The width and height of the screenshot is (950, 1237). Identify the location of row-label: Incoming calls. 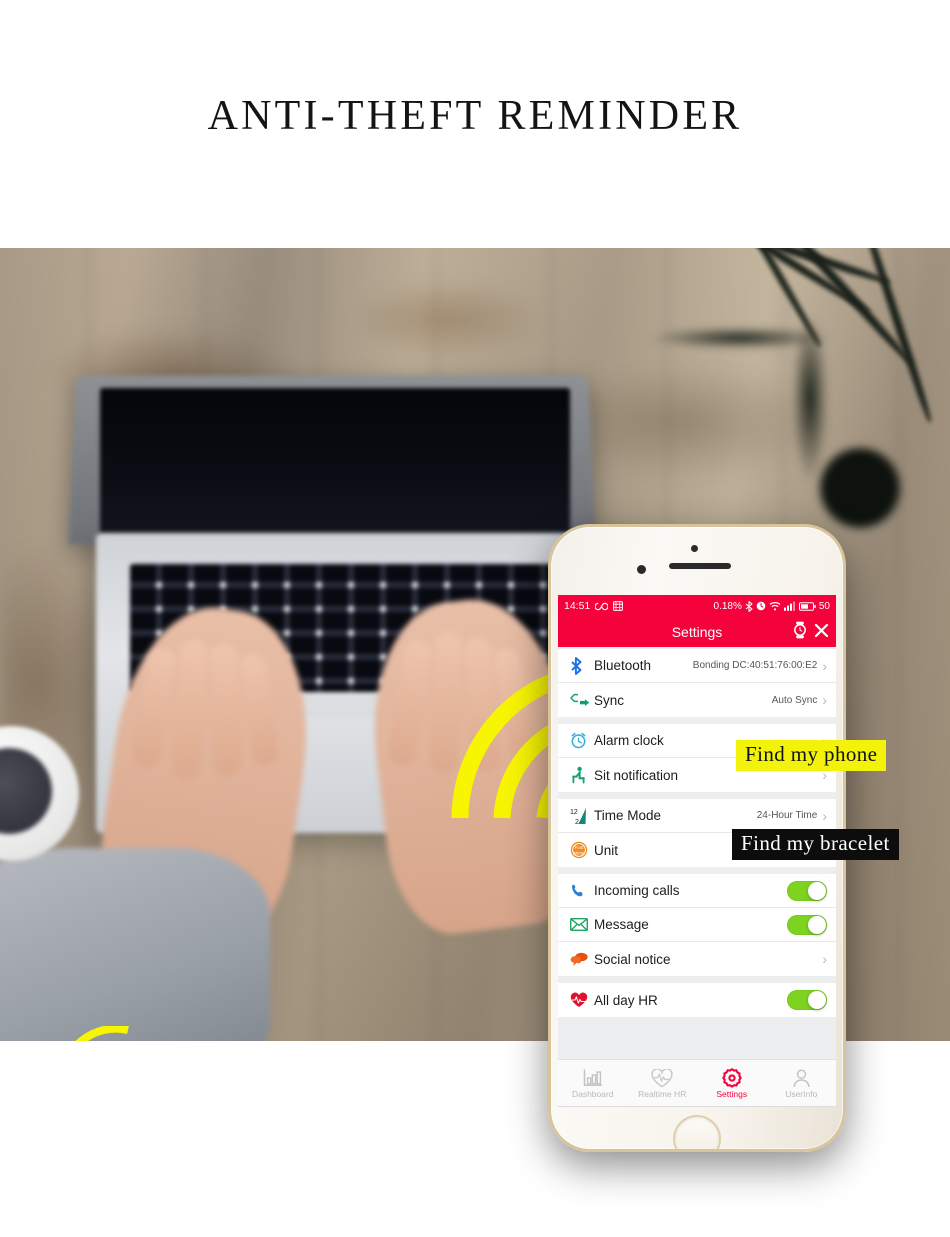
(637, 890).